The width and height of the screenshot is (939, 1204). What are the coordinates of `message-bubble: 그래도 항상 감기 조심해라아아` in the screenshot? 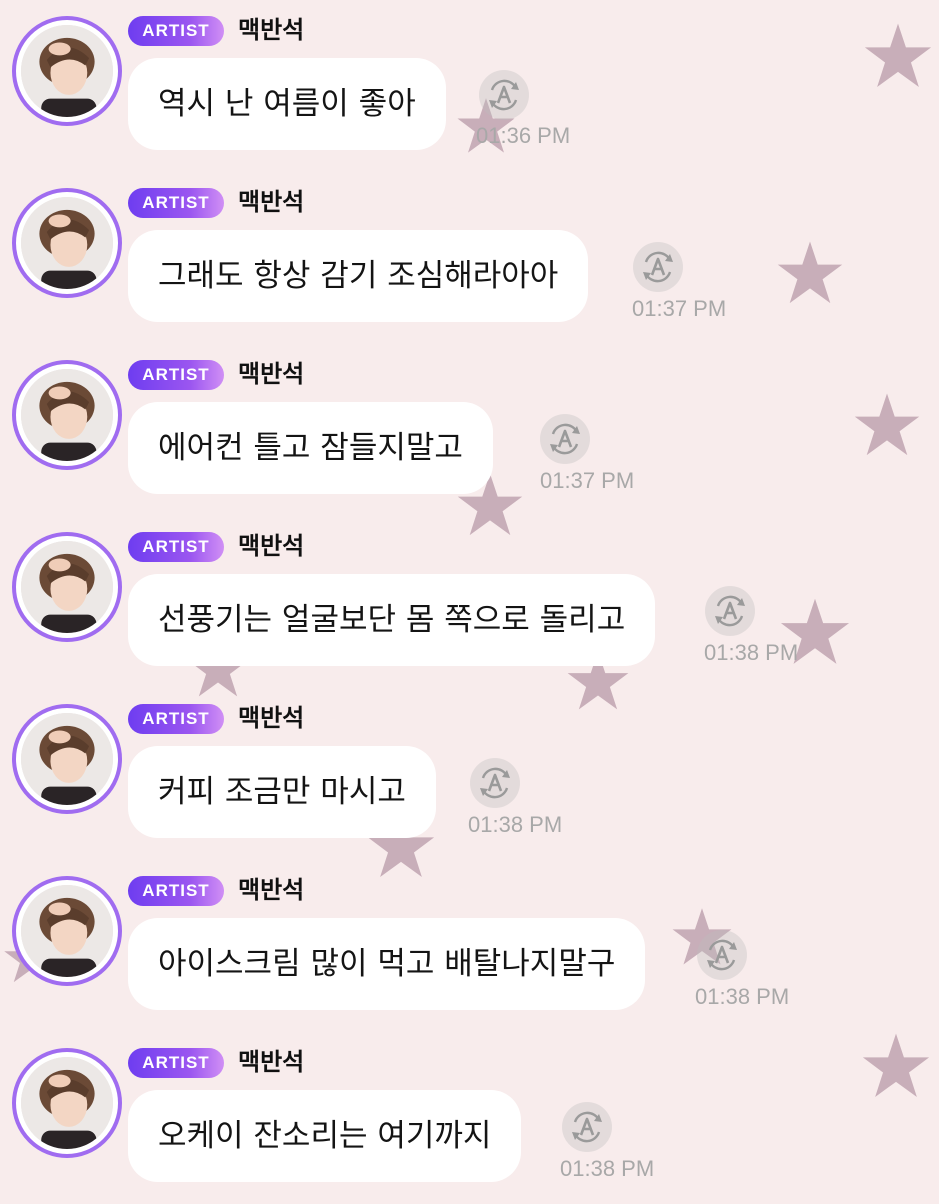 It's located at (358, 276).